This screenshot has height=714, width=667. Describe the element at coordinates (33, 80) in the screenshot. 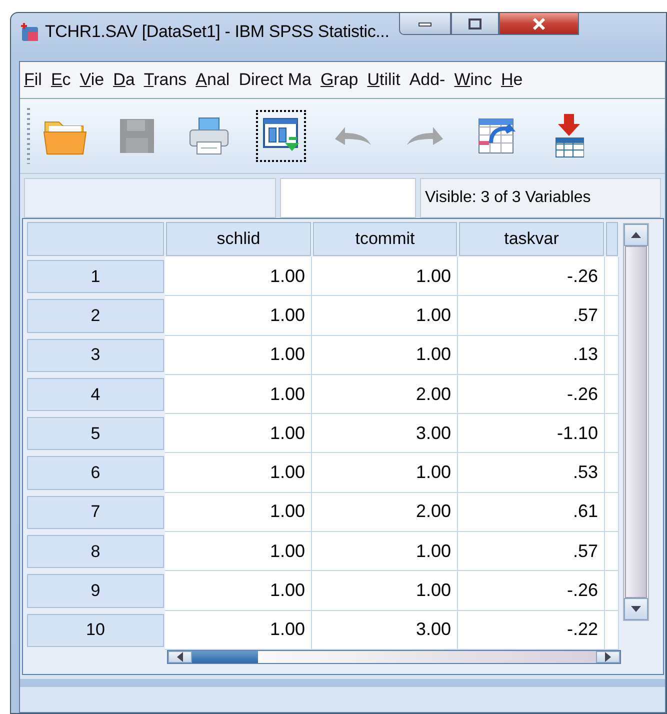

I see `menu-item: Fil` at that location.